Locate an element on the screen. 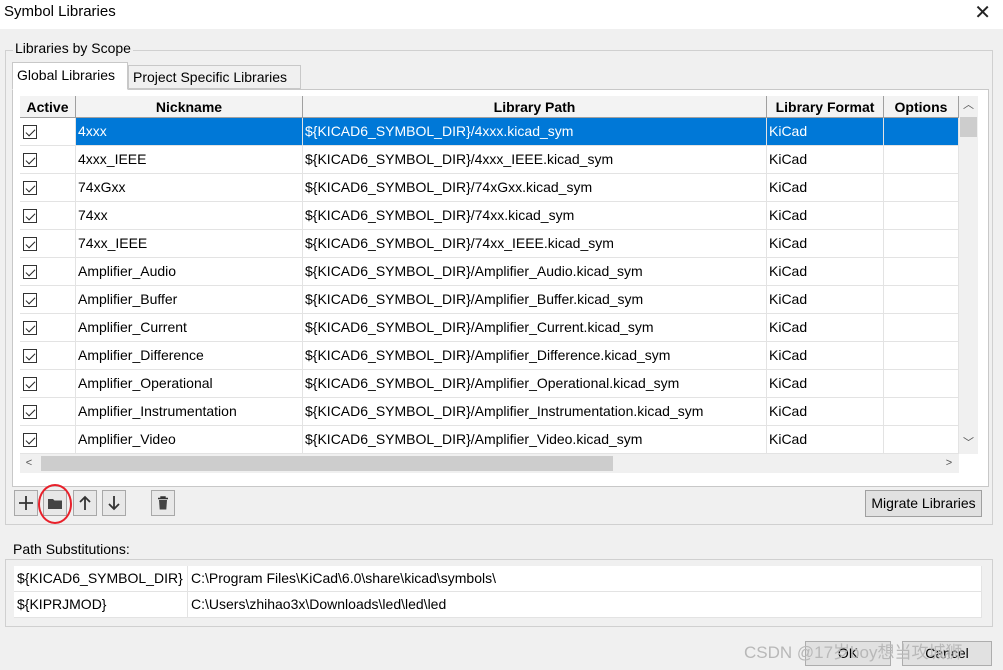  nickname-cell: Amplifier_Operational is located at coordinates (189, 384).